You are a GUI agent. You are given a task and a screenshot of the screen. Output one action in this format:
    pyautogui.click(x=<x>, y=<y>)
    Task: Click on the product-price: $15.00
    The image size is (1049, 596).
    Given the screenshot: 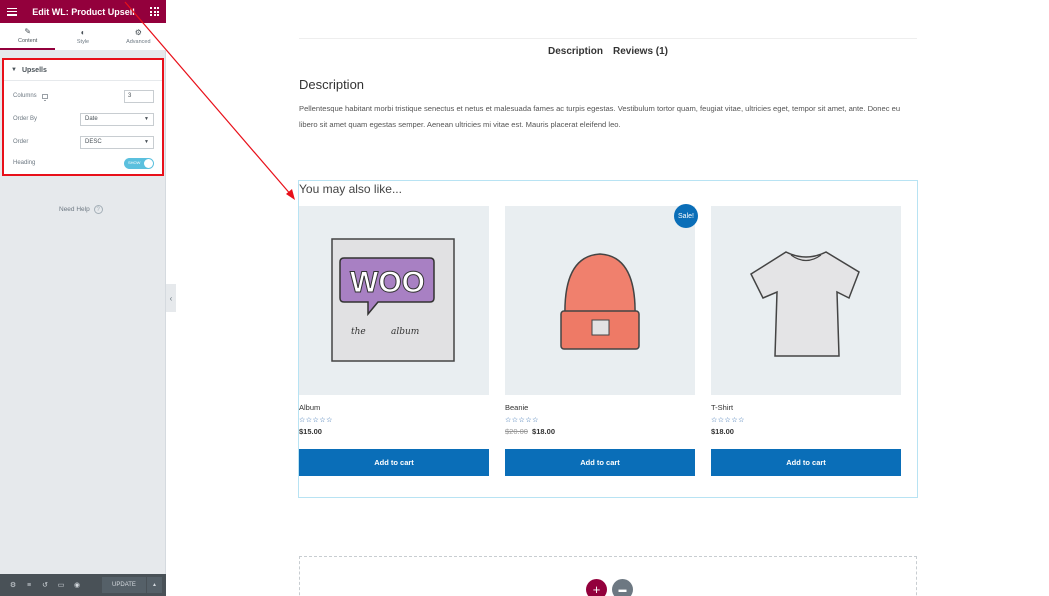 What is the action you would take?
    pyautogui.click(x=394, y=432)
    